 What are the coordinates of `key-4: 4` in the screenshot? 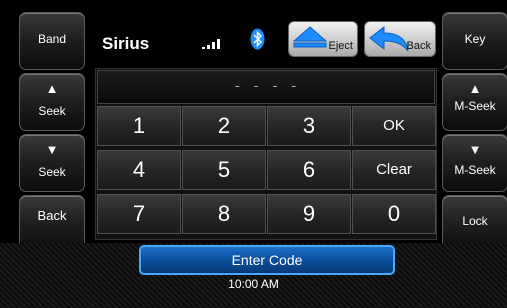 It's located at (139, 170).